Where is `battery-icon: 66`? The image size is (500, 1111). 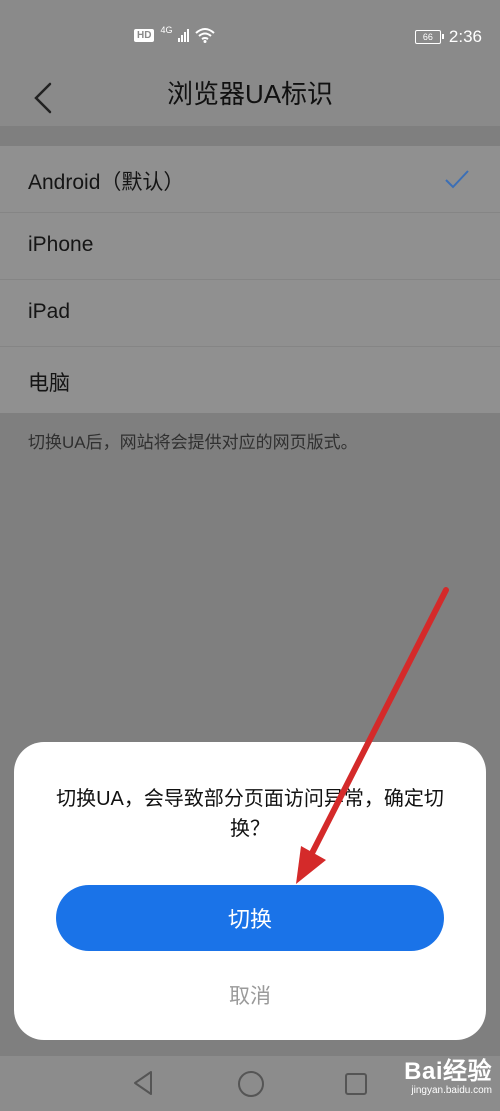
battery-icon: 66 is located at coordinates (429, 37).